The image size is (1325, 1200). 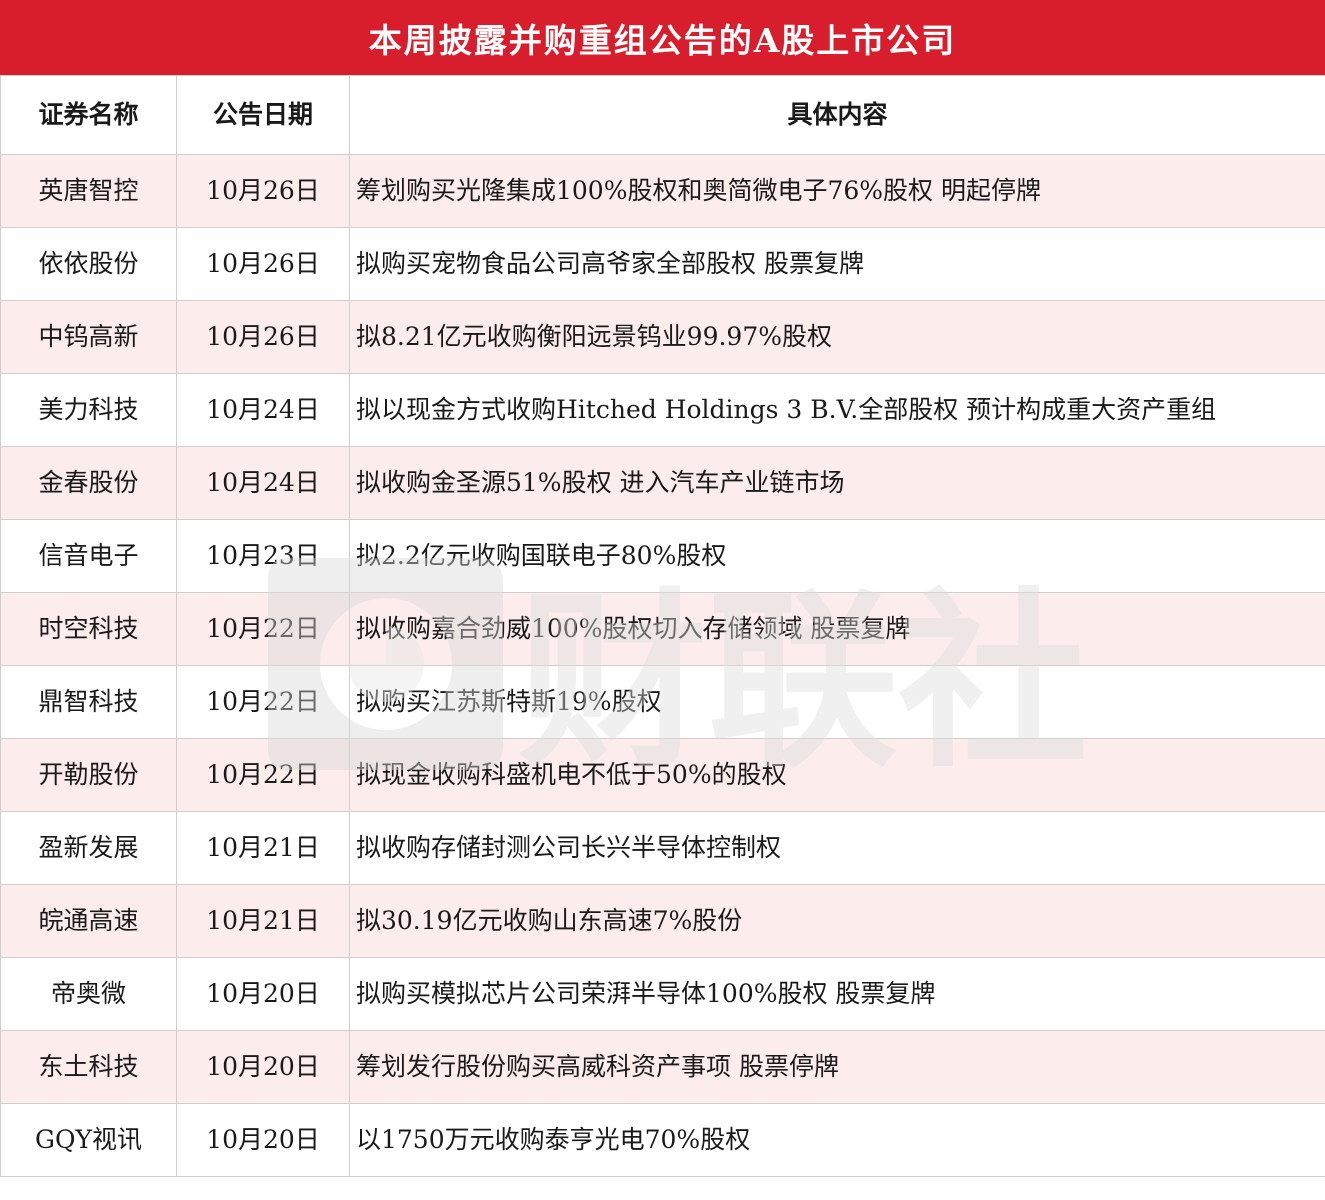 I want to click on header-announce-date: 公告日期, so click(x=263, y=115).